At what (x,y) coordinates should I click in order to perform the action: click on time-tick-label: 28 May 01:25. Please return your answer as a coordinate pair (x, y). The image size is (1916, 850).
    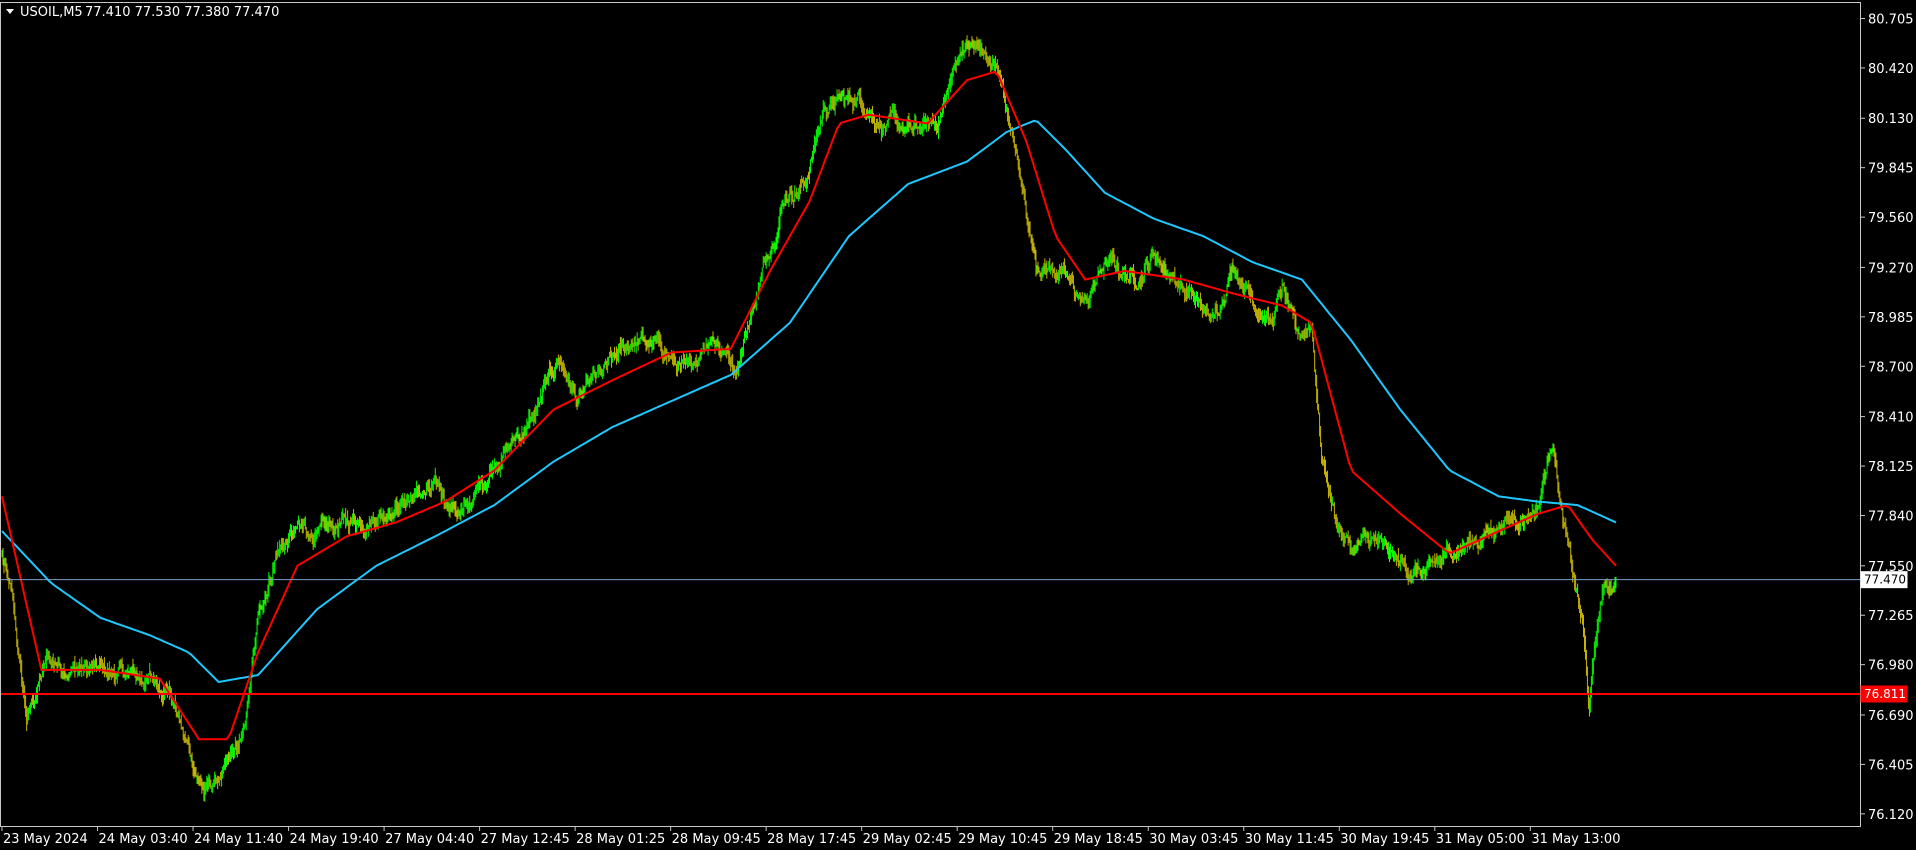
    Looking at the image, I should click on (620, 839).